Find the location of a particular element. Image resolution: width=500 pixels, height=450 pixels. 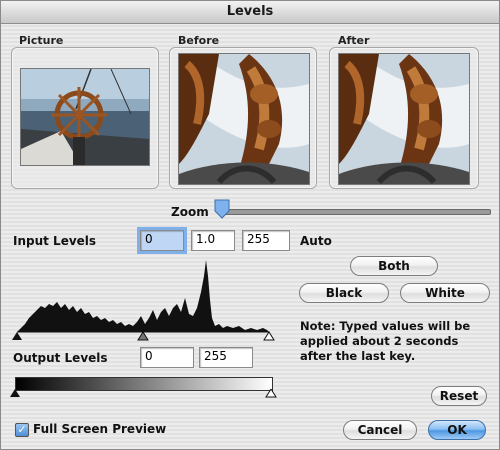

before-thumbnail is located at coordinates (244, 119).